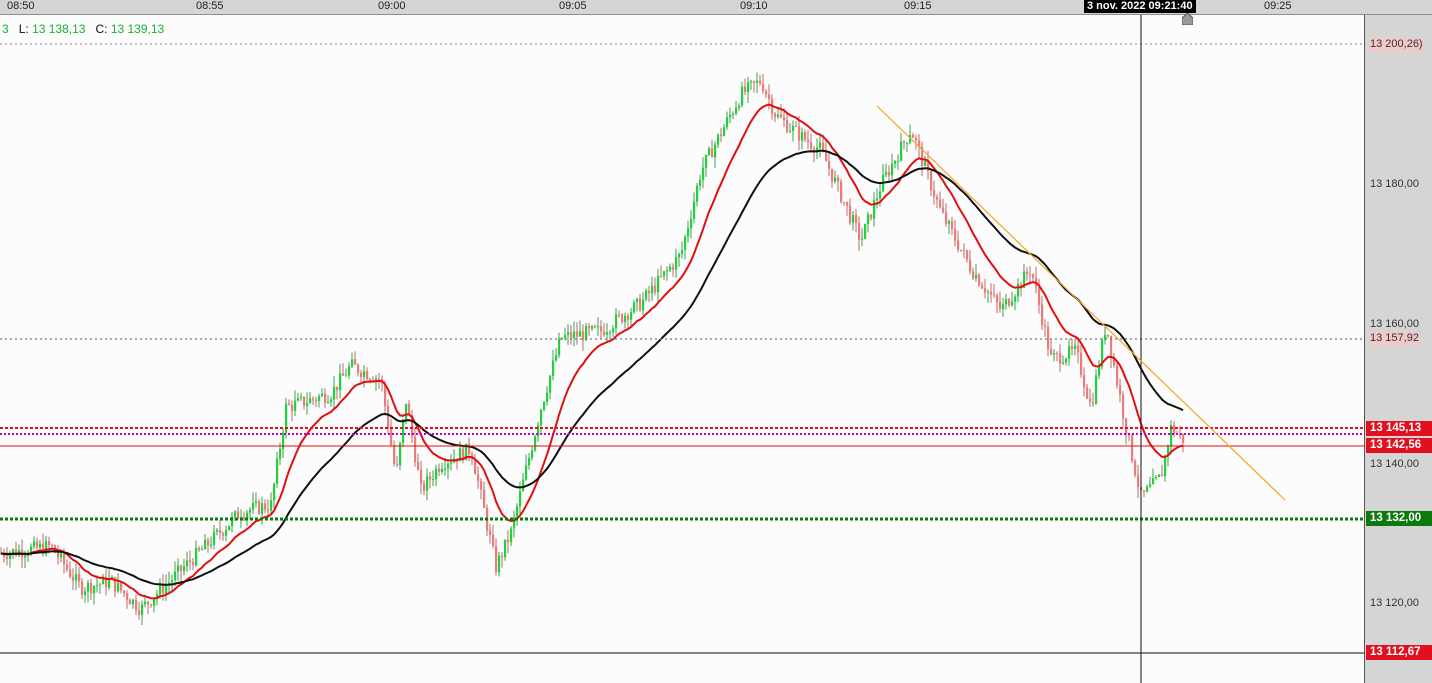 The width and height of the screenshot is (1432, 683). I want to click on time-tick: 09:25, so click(1278, 6).